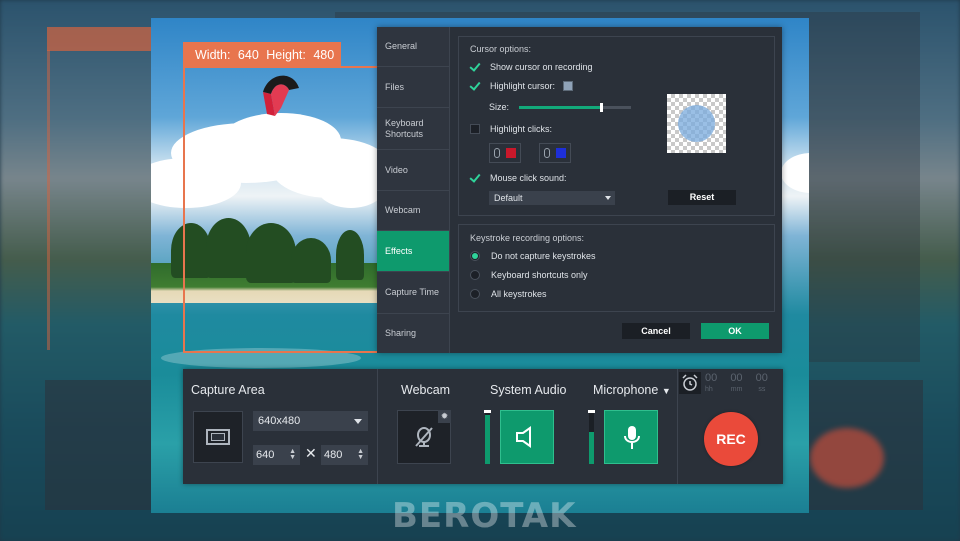 This screenshot has height=541, width=960. What do you see at coordinates (413, 251) in the screenshot?
I see `nav-item-effects: Effects` at bounding box center [413, 251].